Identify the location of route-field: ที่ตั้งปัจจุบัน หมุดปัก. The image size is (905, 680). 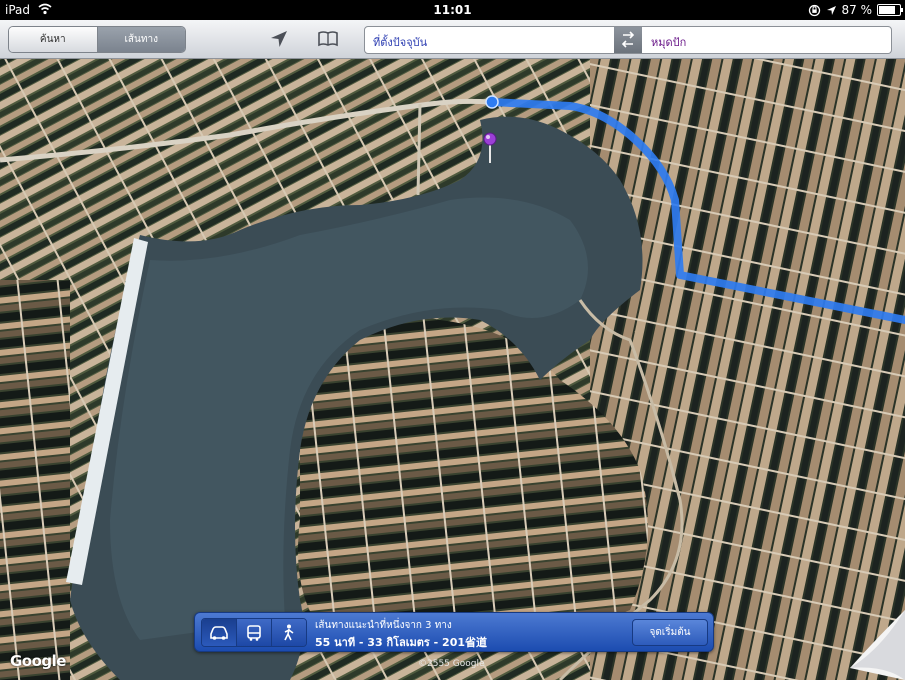
(628, 40).